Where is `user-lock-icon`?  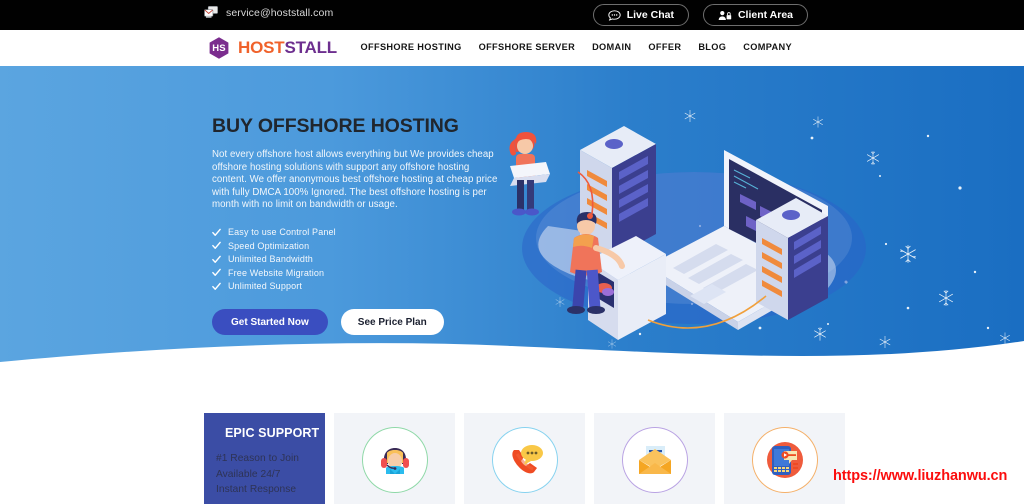 user-lock-icon is located at coordinates (725, 15).